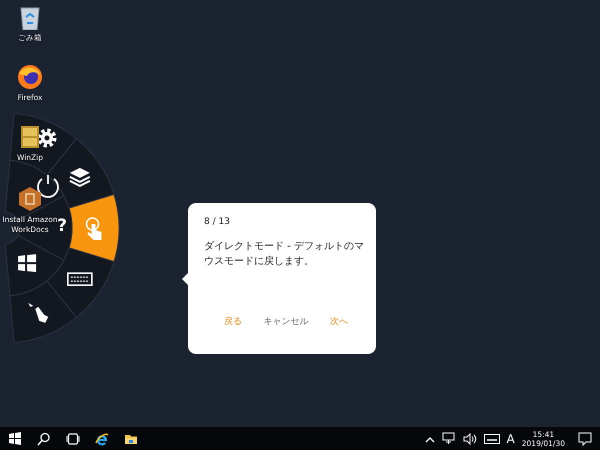 The width and height of the screenshot is (600, 450). What do you see at coordinates (27, 263) in the screenshot?
I see `windows-logo-icon` at bounding box center [27, 263].